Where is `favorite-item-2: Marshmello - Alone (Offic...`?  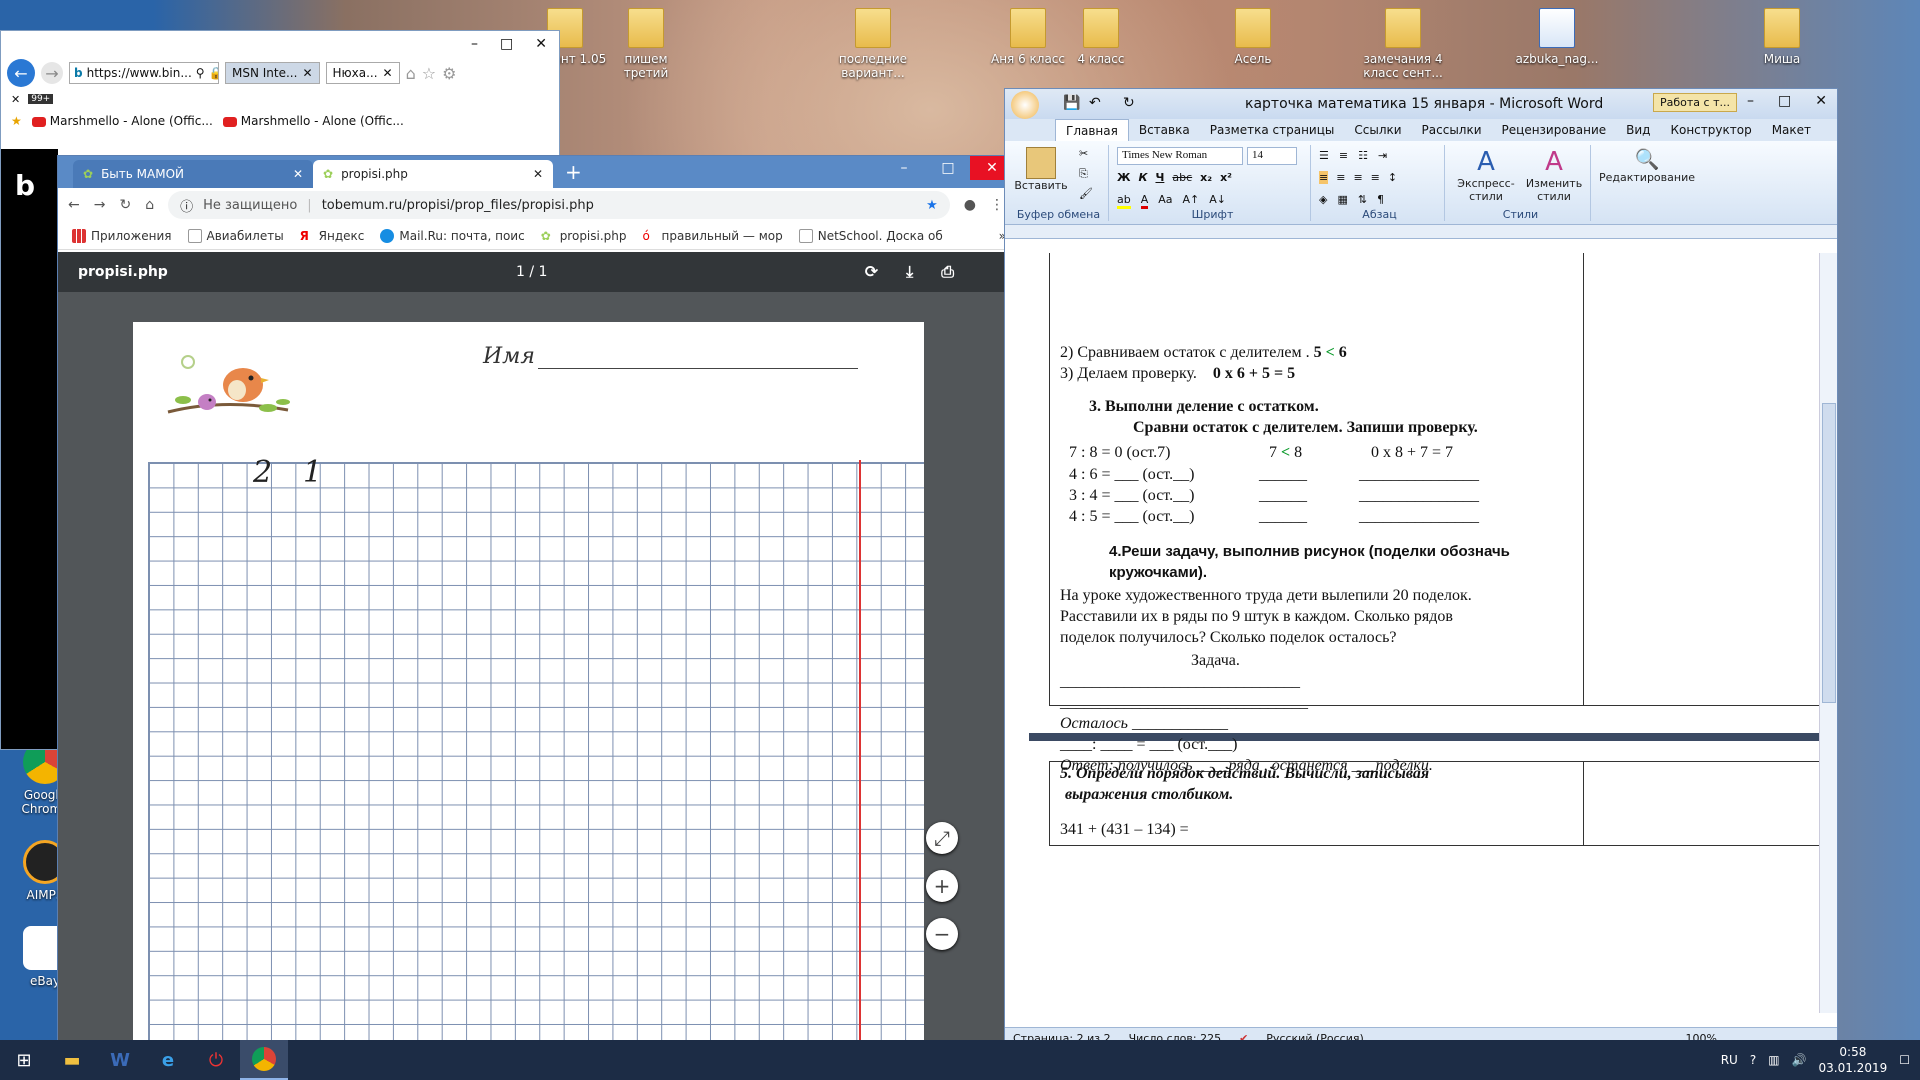
favorite-item-2: Marshmello - Alone (Offic... is located at coordinates (313, 121).